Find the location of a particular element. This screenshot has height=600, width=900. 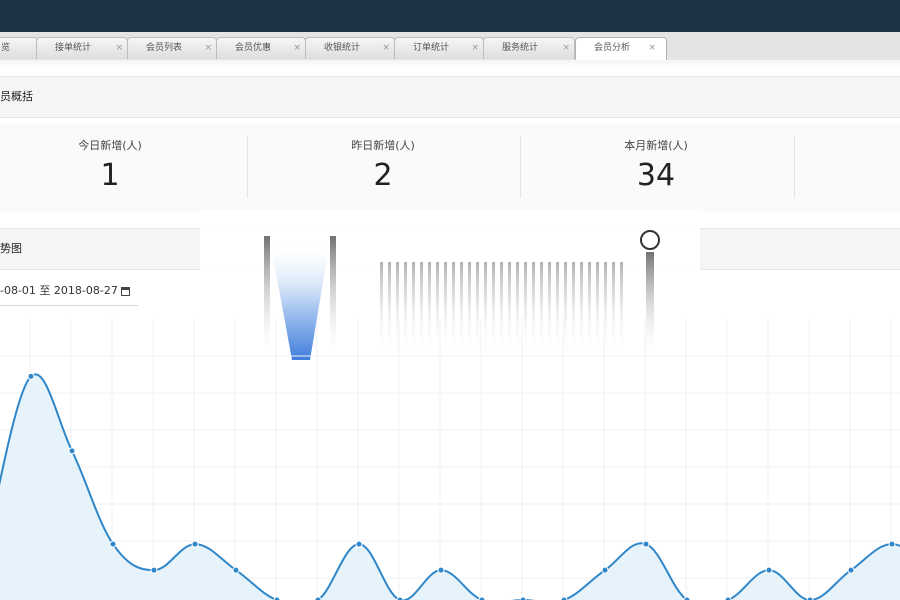

stat-value: 2 is located at coordinates (383, 175).